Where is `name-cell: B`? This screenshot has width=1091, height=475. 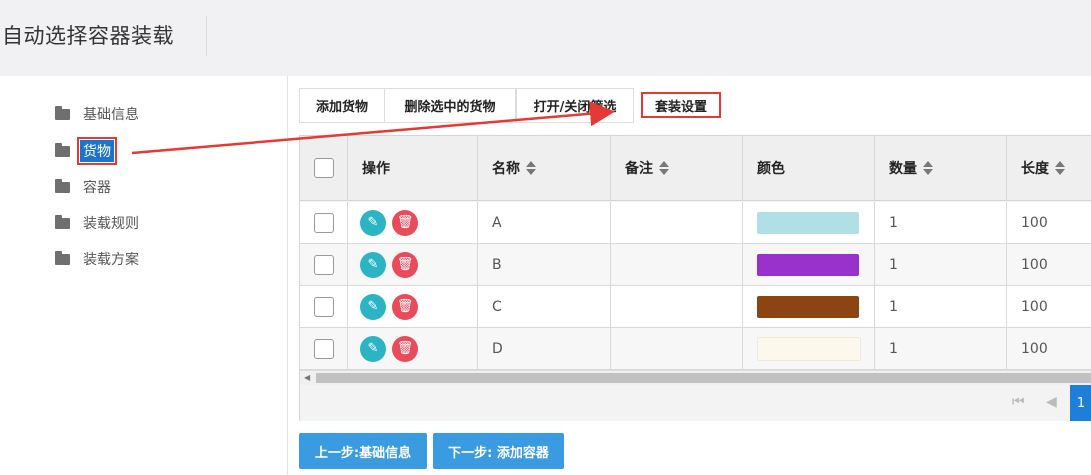
name-cell: B is located at coordinates (544, 264).